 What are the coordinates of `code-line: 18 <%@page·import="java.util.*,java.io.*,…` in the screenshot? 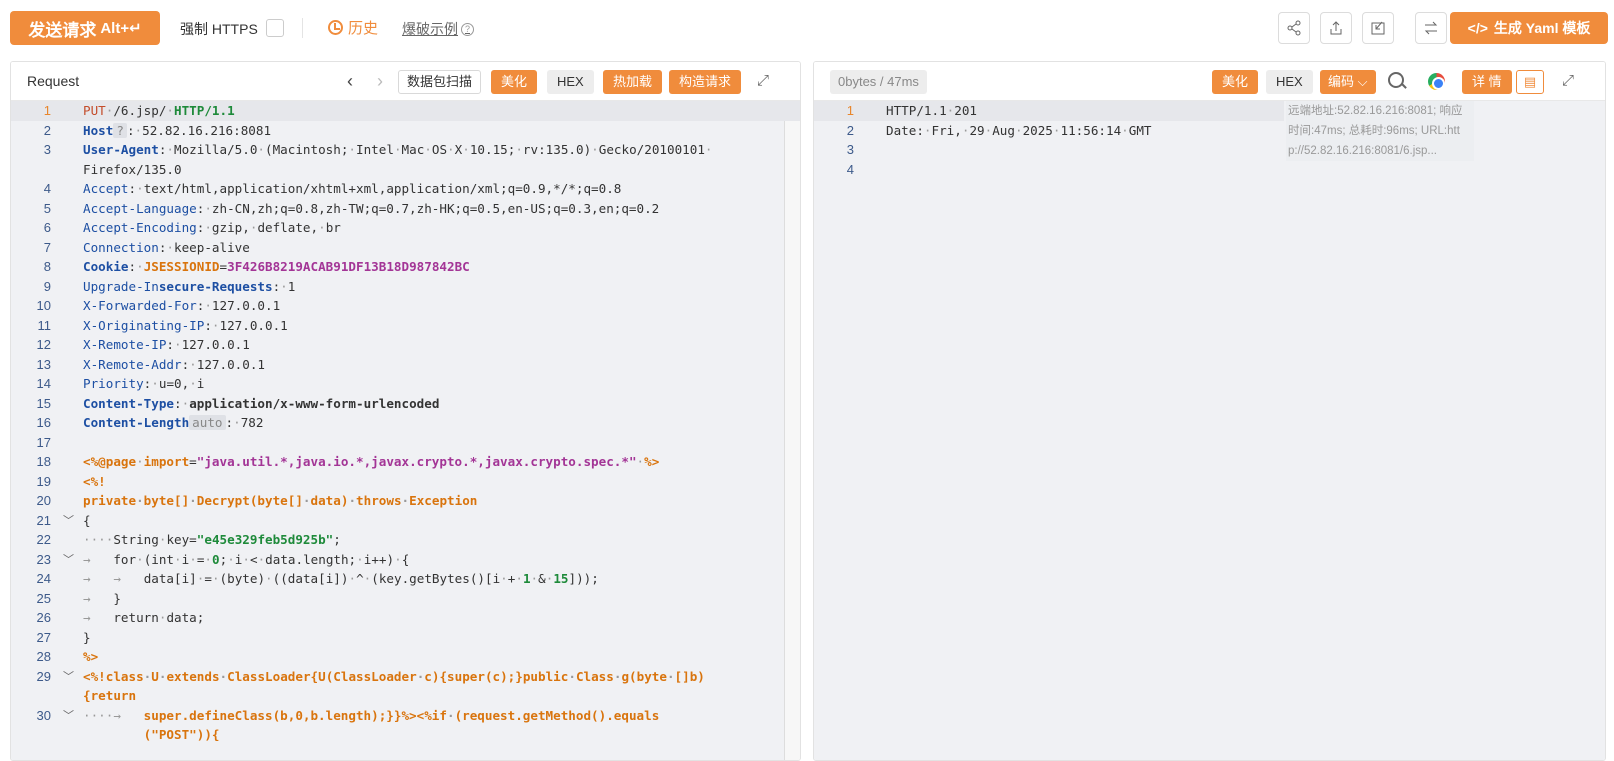 It's located at (405, 462).